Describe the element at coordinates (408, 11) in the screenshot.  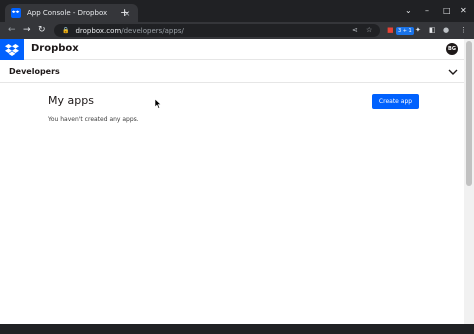
I see `tab-search-icon: ⌄` at that location.